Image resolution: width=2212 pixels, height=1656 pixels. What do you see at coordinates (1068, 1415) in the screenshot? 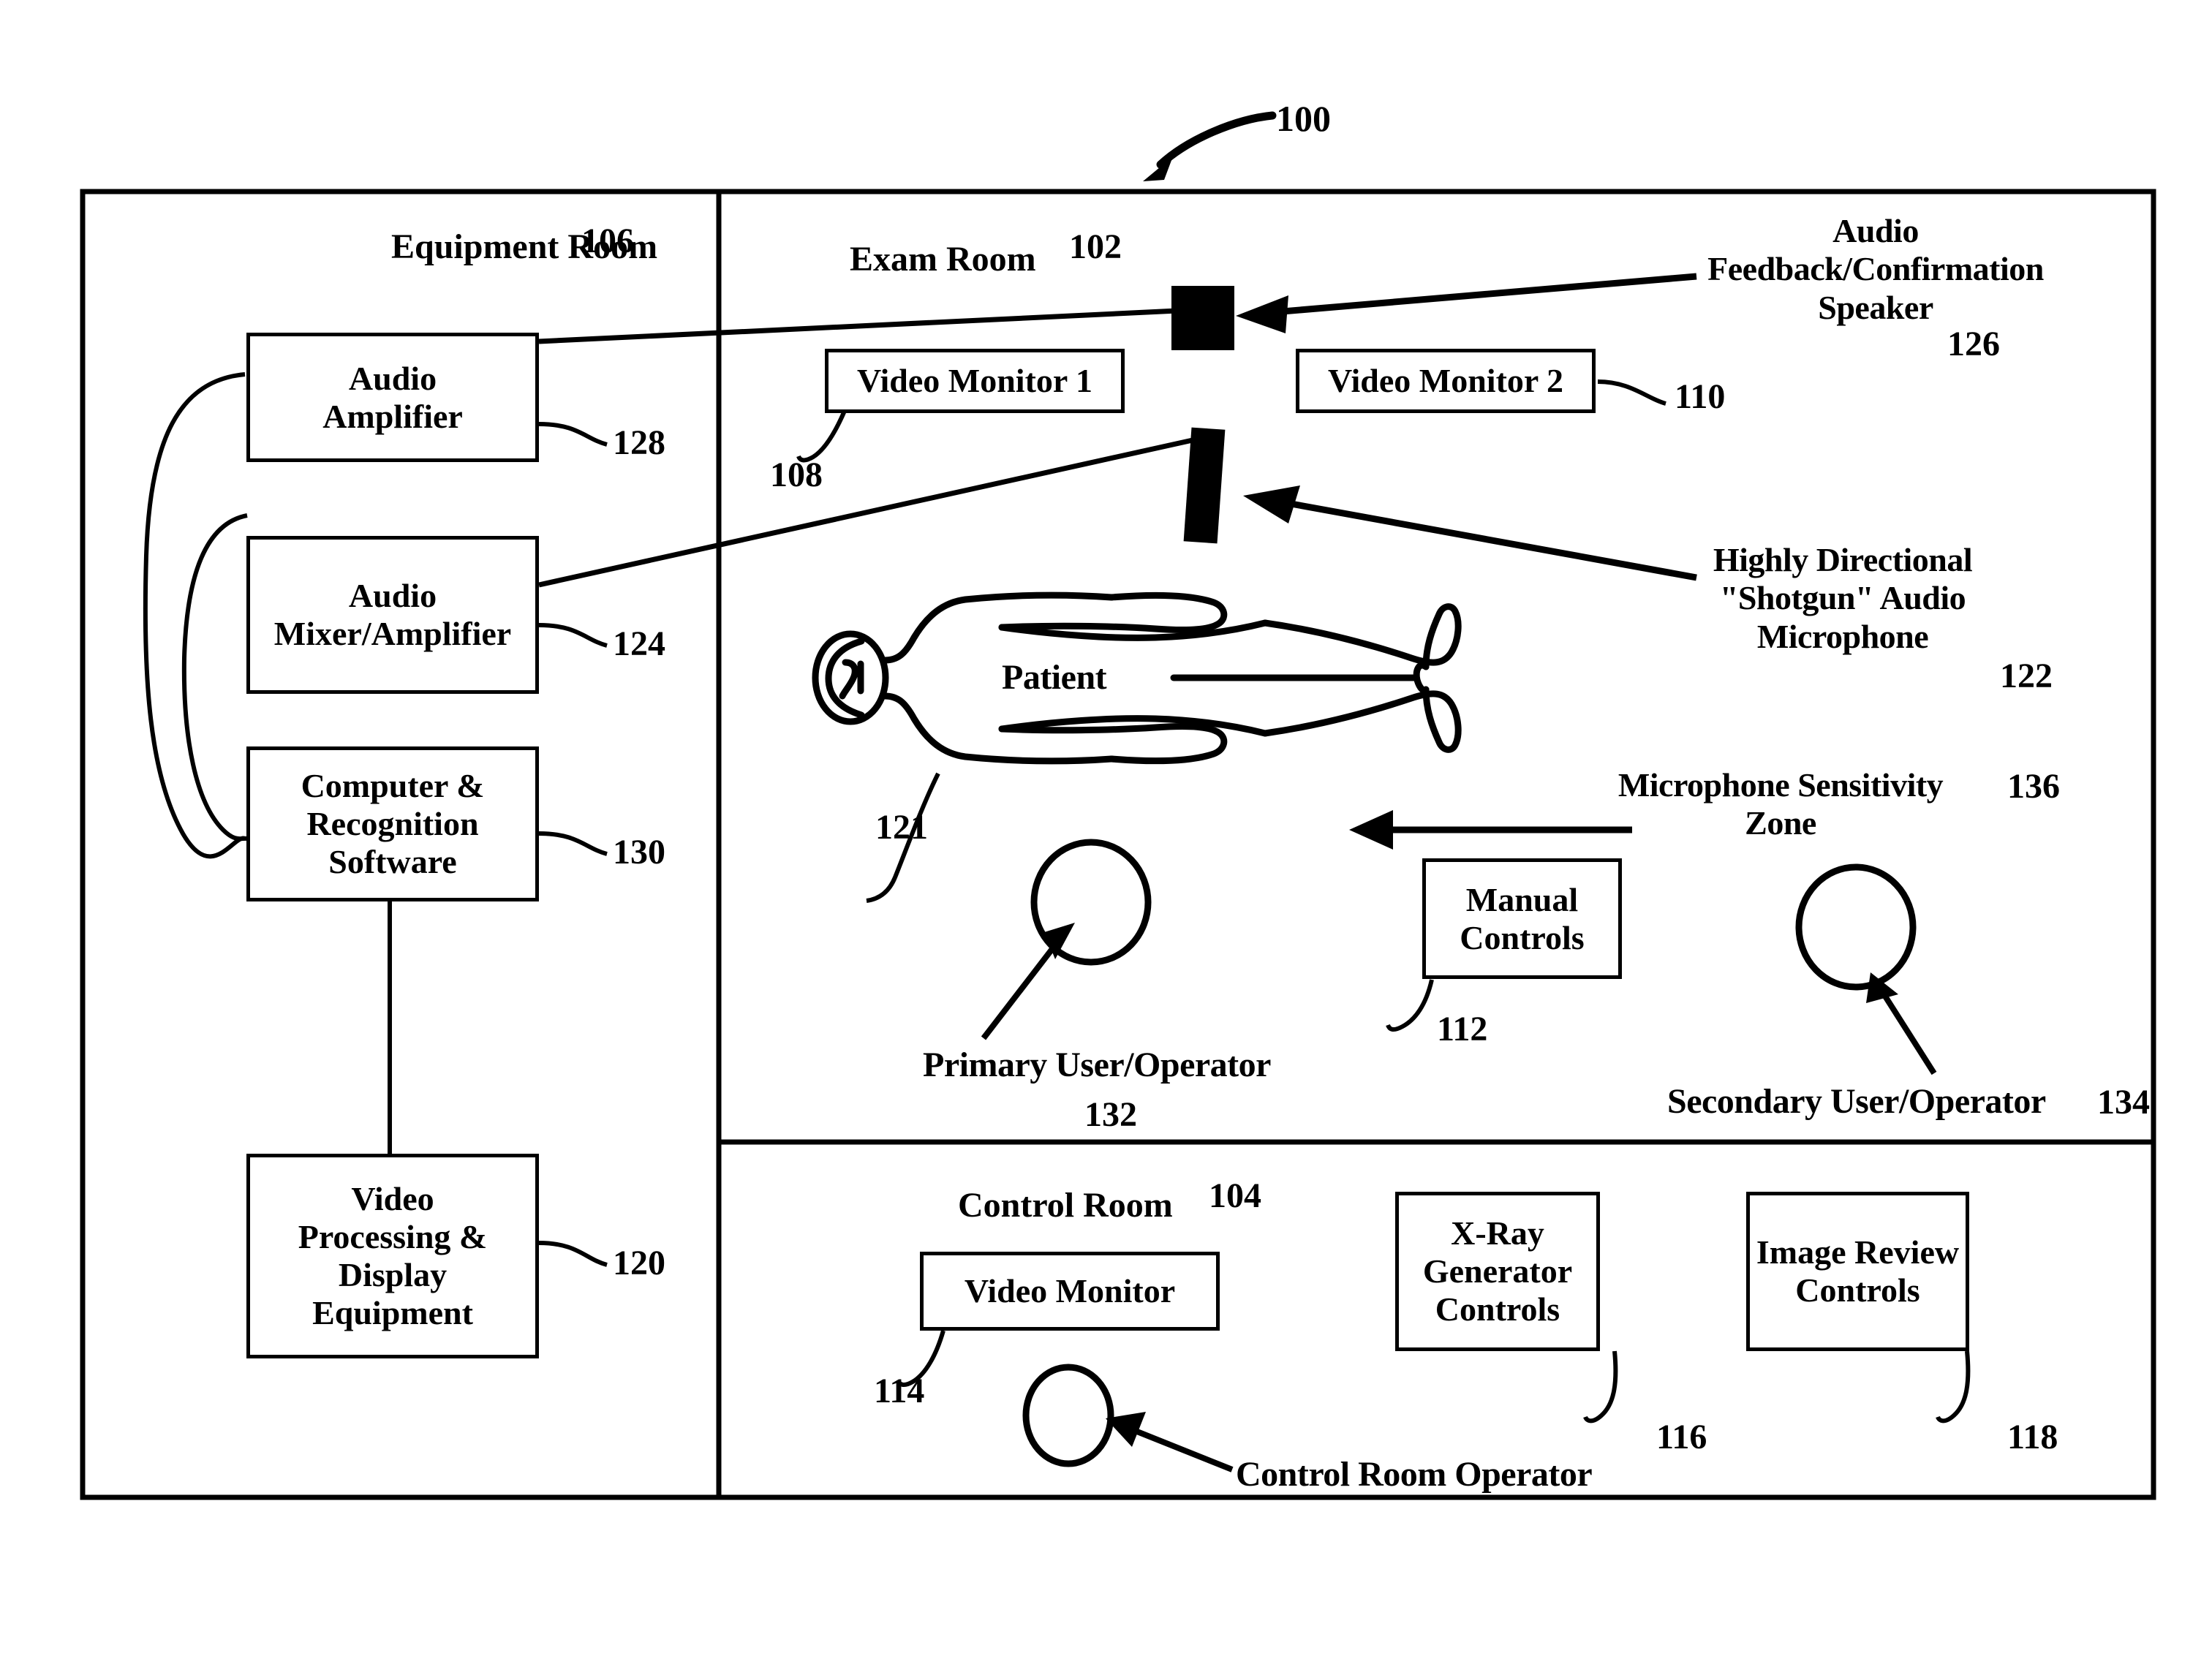
I see `control-room-operator-circle` at bounding box center [1068, 1415].